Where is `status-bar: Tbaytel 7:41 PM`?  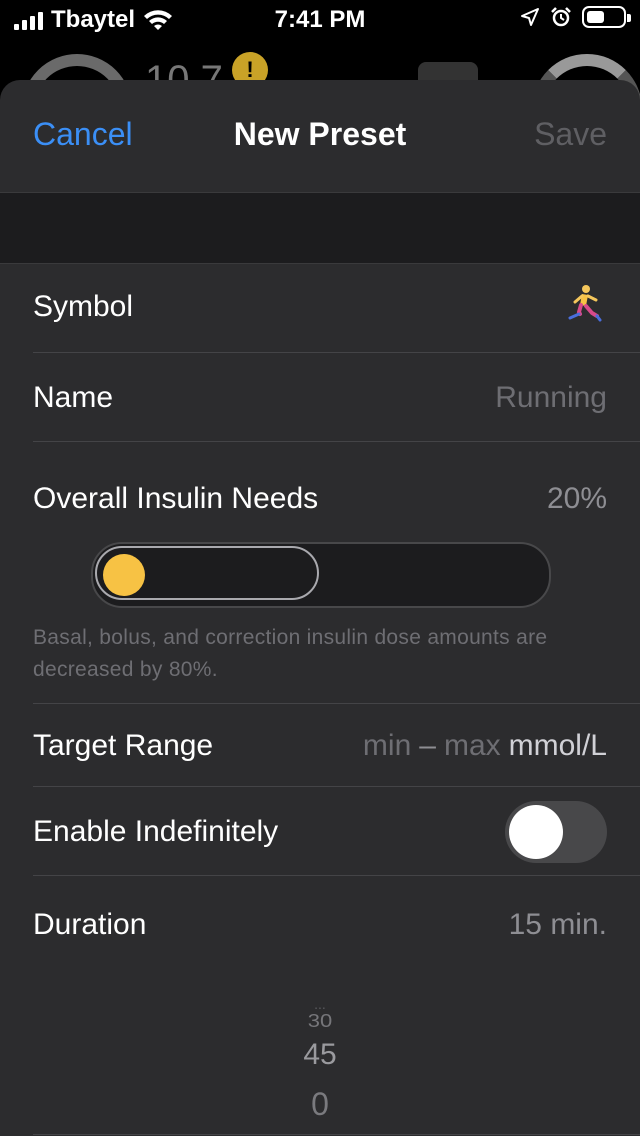 status-bar: Tbaytel 7:41 PM is located at coordinates (320, 20).